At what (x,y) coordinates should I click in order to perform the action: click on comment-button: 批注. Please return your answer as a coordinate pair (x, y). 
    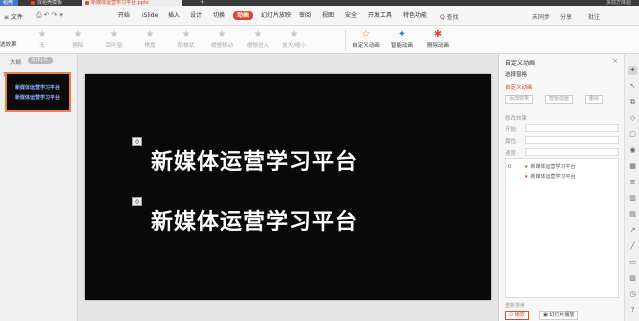
    Looking at the image, I should click on (594, 16).